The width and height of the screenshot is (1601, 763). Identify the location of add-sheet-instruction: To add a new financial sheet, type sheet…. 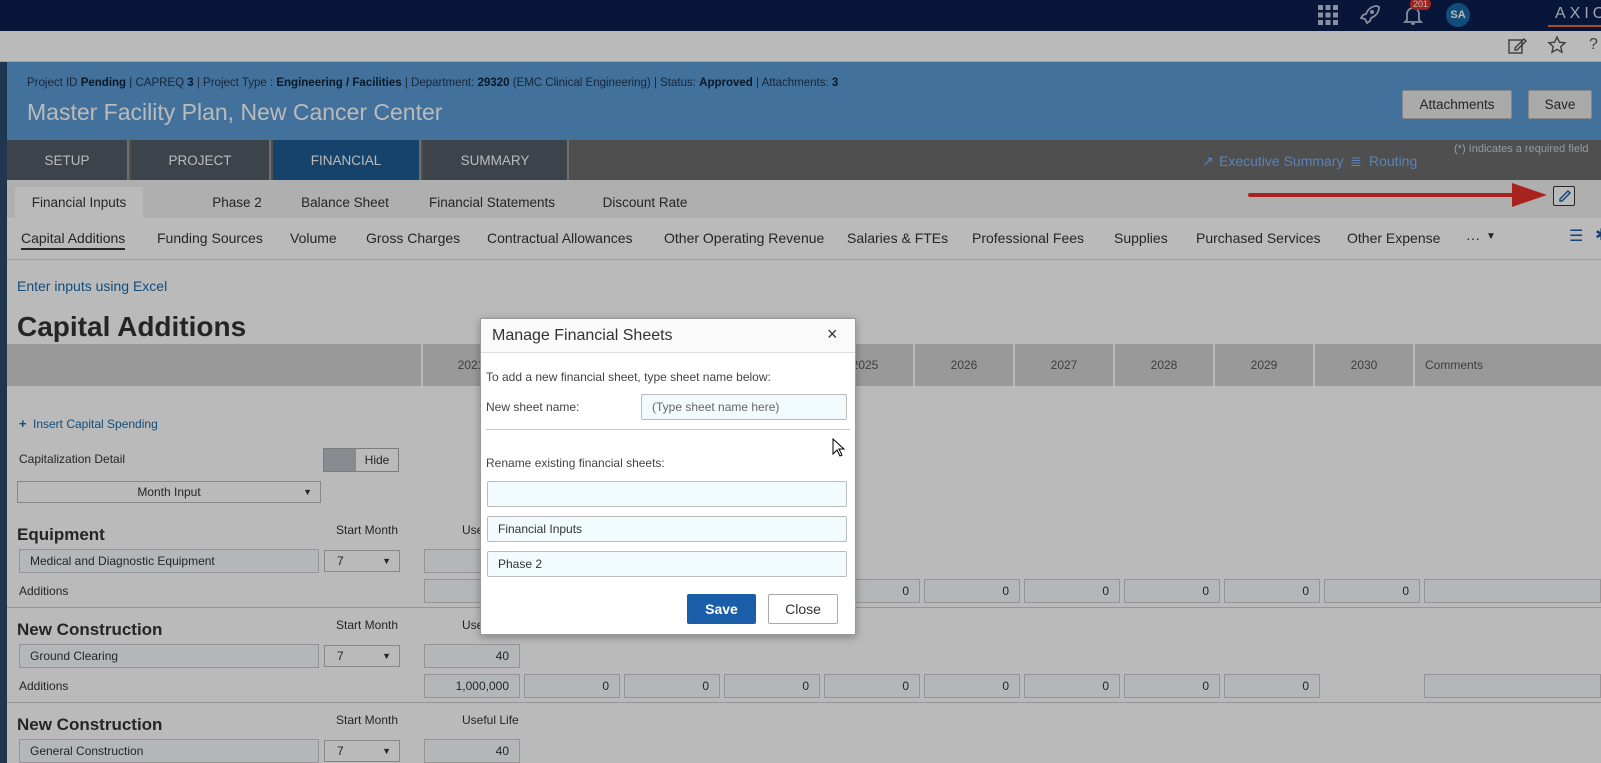
(628, 377).